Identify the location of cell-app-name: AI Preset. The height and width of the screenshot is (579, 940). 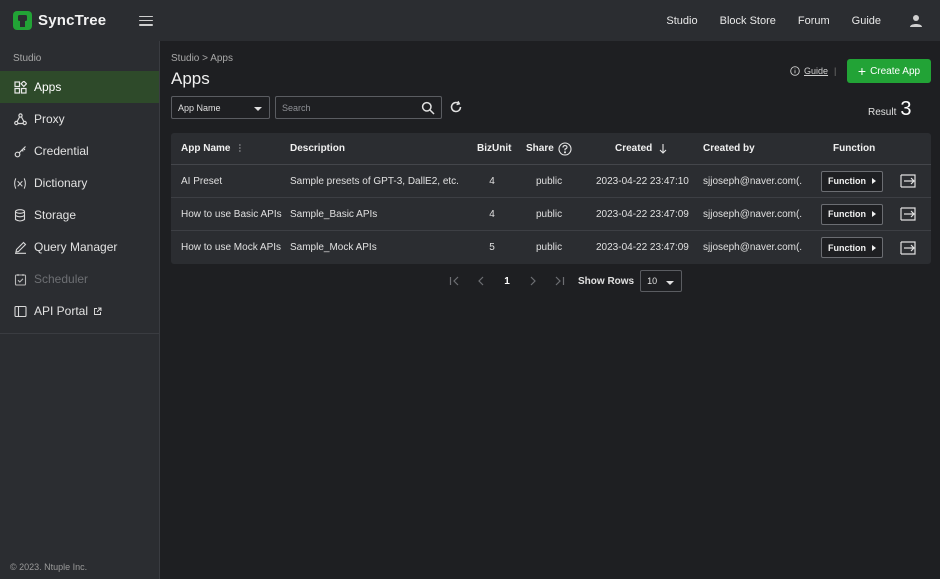
(201, 181).